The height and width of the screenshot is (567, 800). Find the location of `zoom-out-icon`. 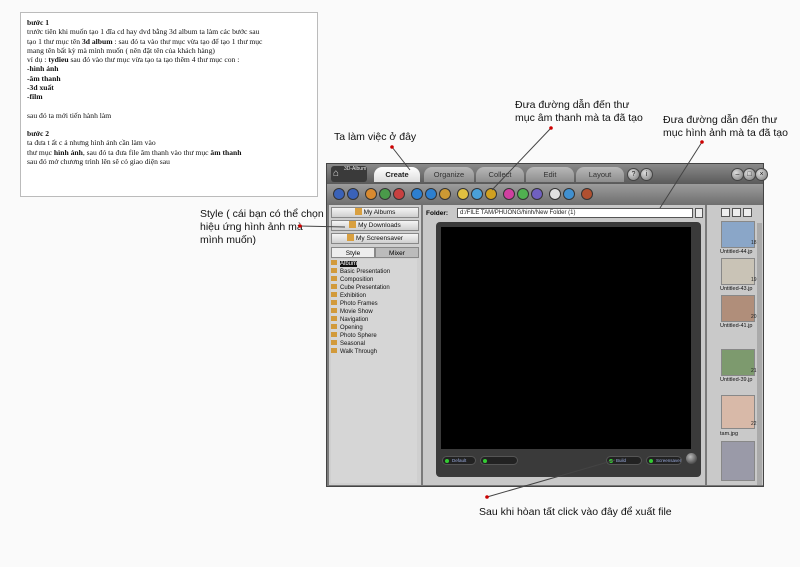

zoom-out-icon is located at coordinates (431, 194).